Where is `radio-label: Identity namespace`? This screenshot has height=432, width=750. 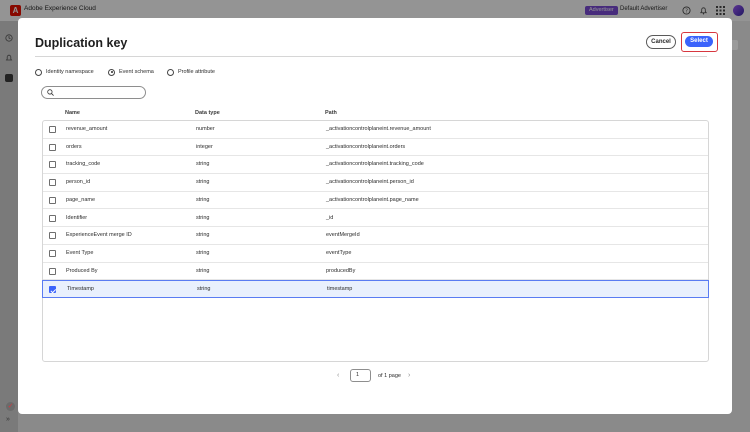
radio-label: Identity namespace is located at coordinates (70, 72).